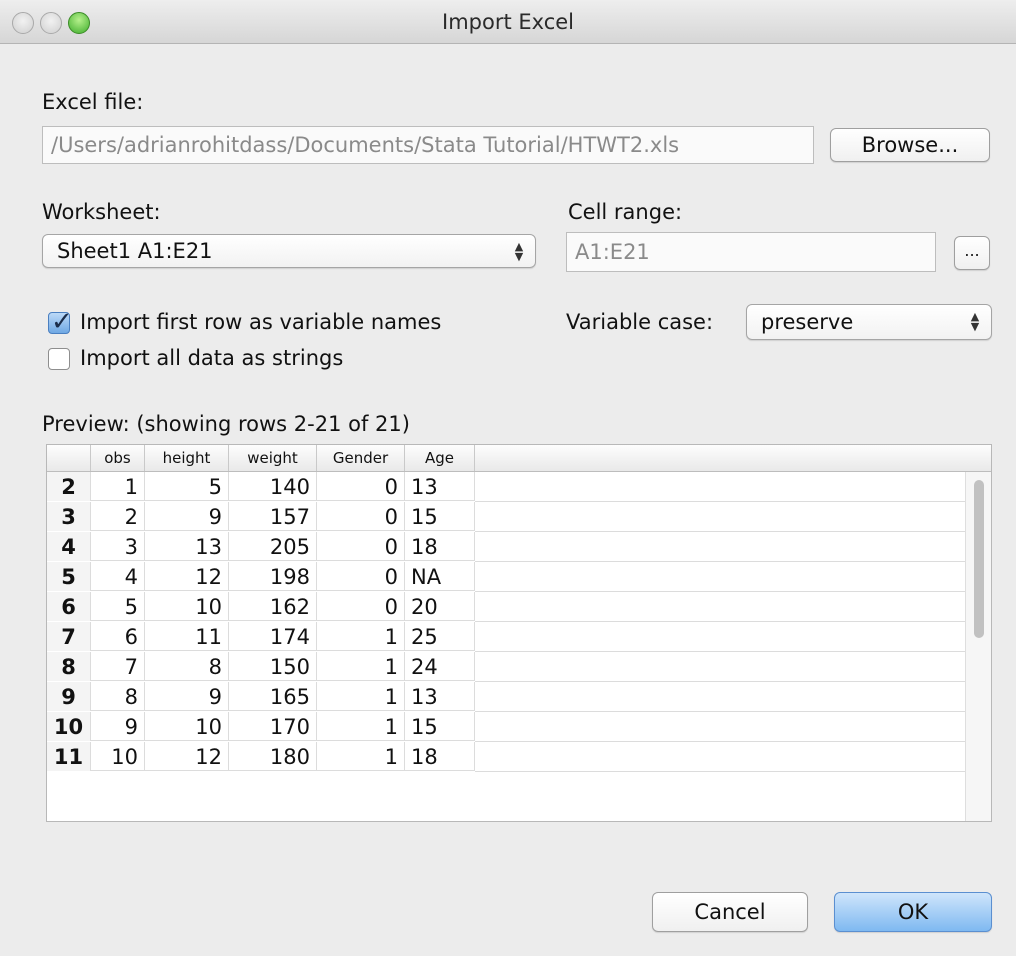 The width and height of the screenshot is (1016, 956). I want to click on preview-table-header: obs height weight Gender Age, so click(519, 458).